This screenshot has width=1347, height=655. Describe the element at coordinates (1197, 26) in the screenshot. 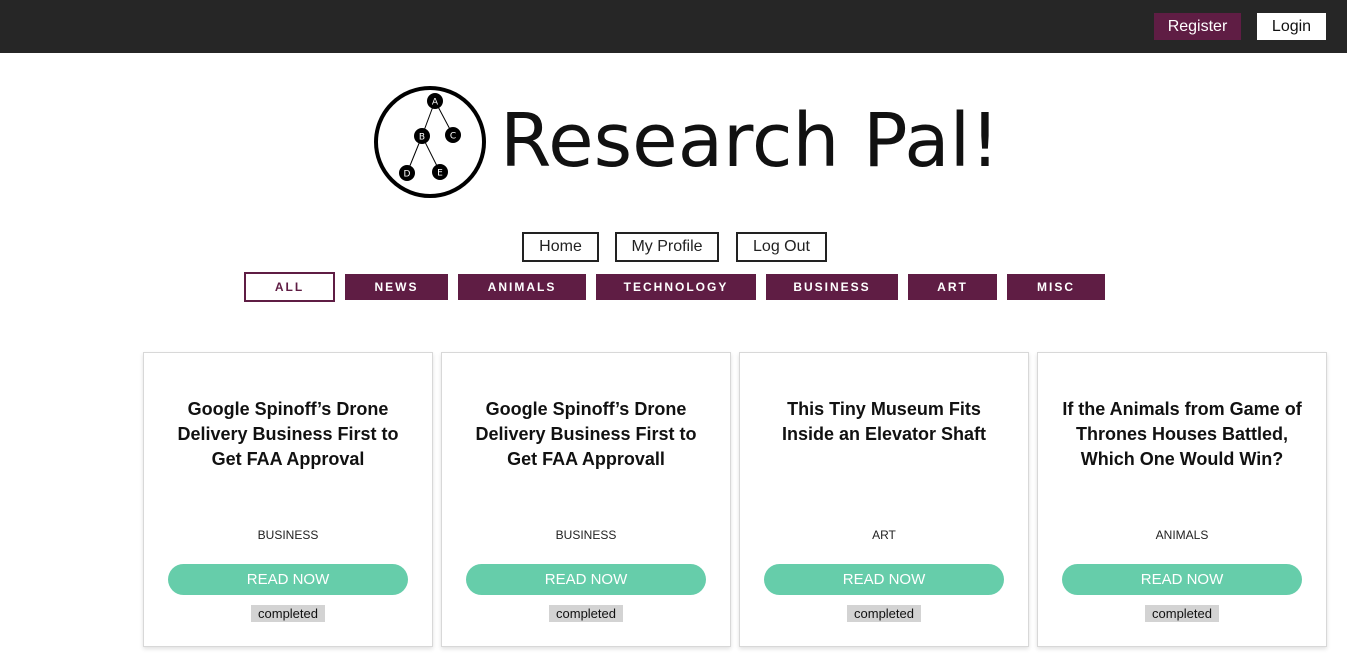

I see `register-button: Register` at that location.